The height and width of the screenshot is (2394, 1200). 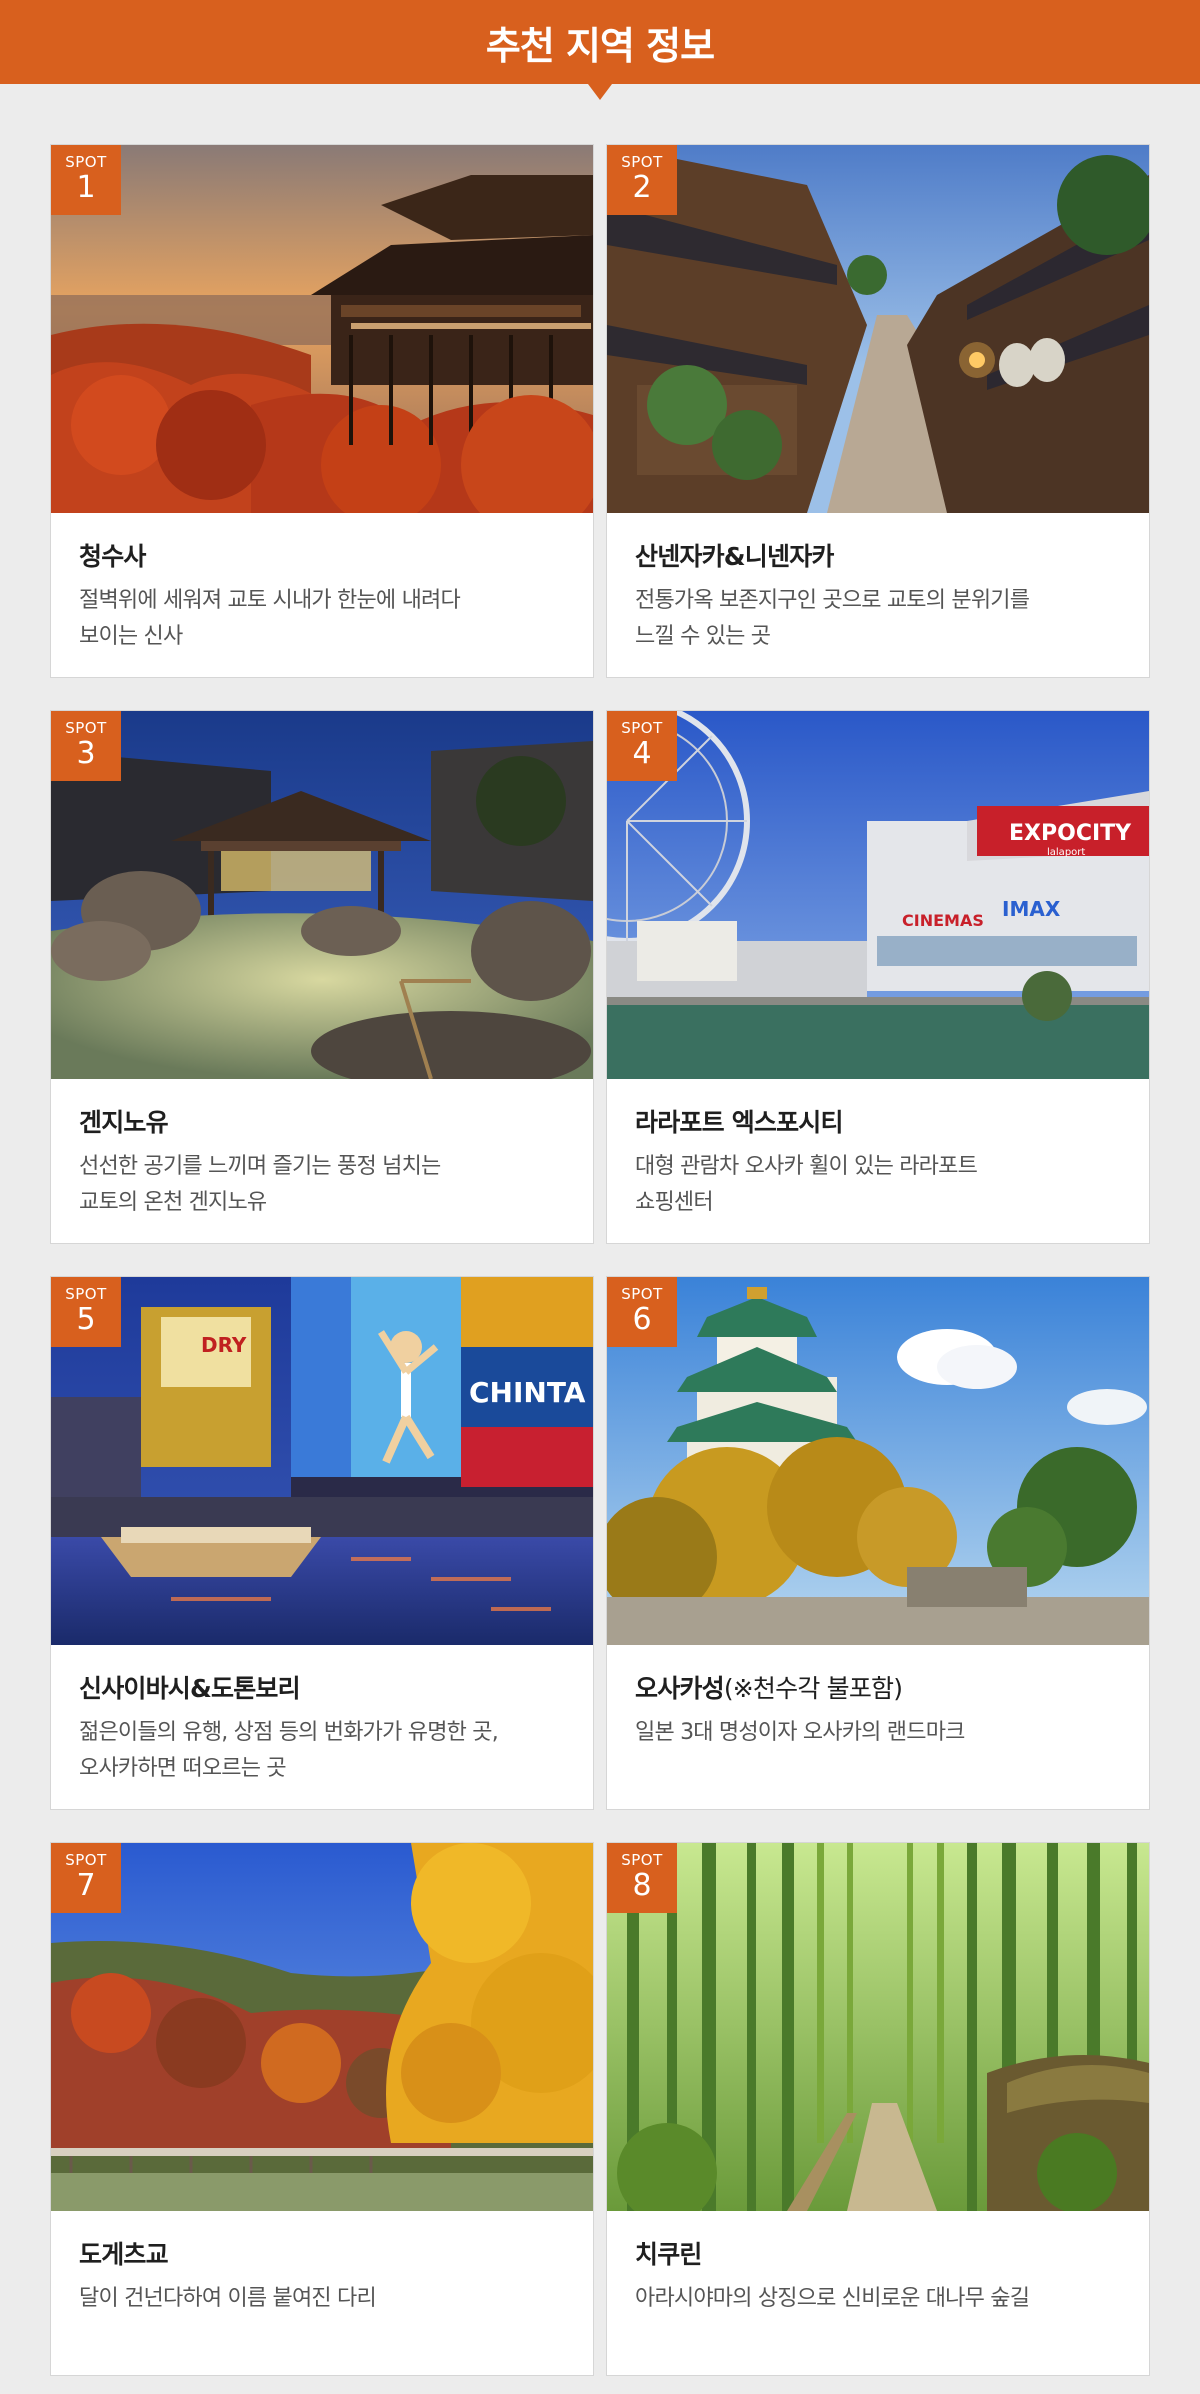 I want to click on spot-description: 아라시야마의 상징으로 신비로운 대나무 숲길, so click(x=832, y=2298).